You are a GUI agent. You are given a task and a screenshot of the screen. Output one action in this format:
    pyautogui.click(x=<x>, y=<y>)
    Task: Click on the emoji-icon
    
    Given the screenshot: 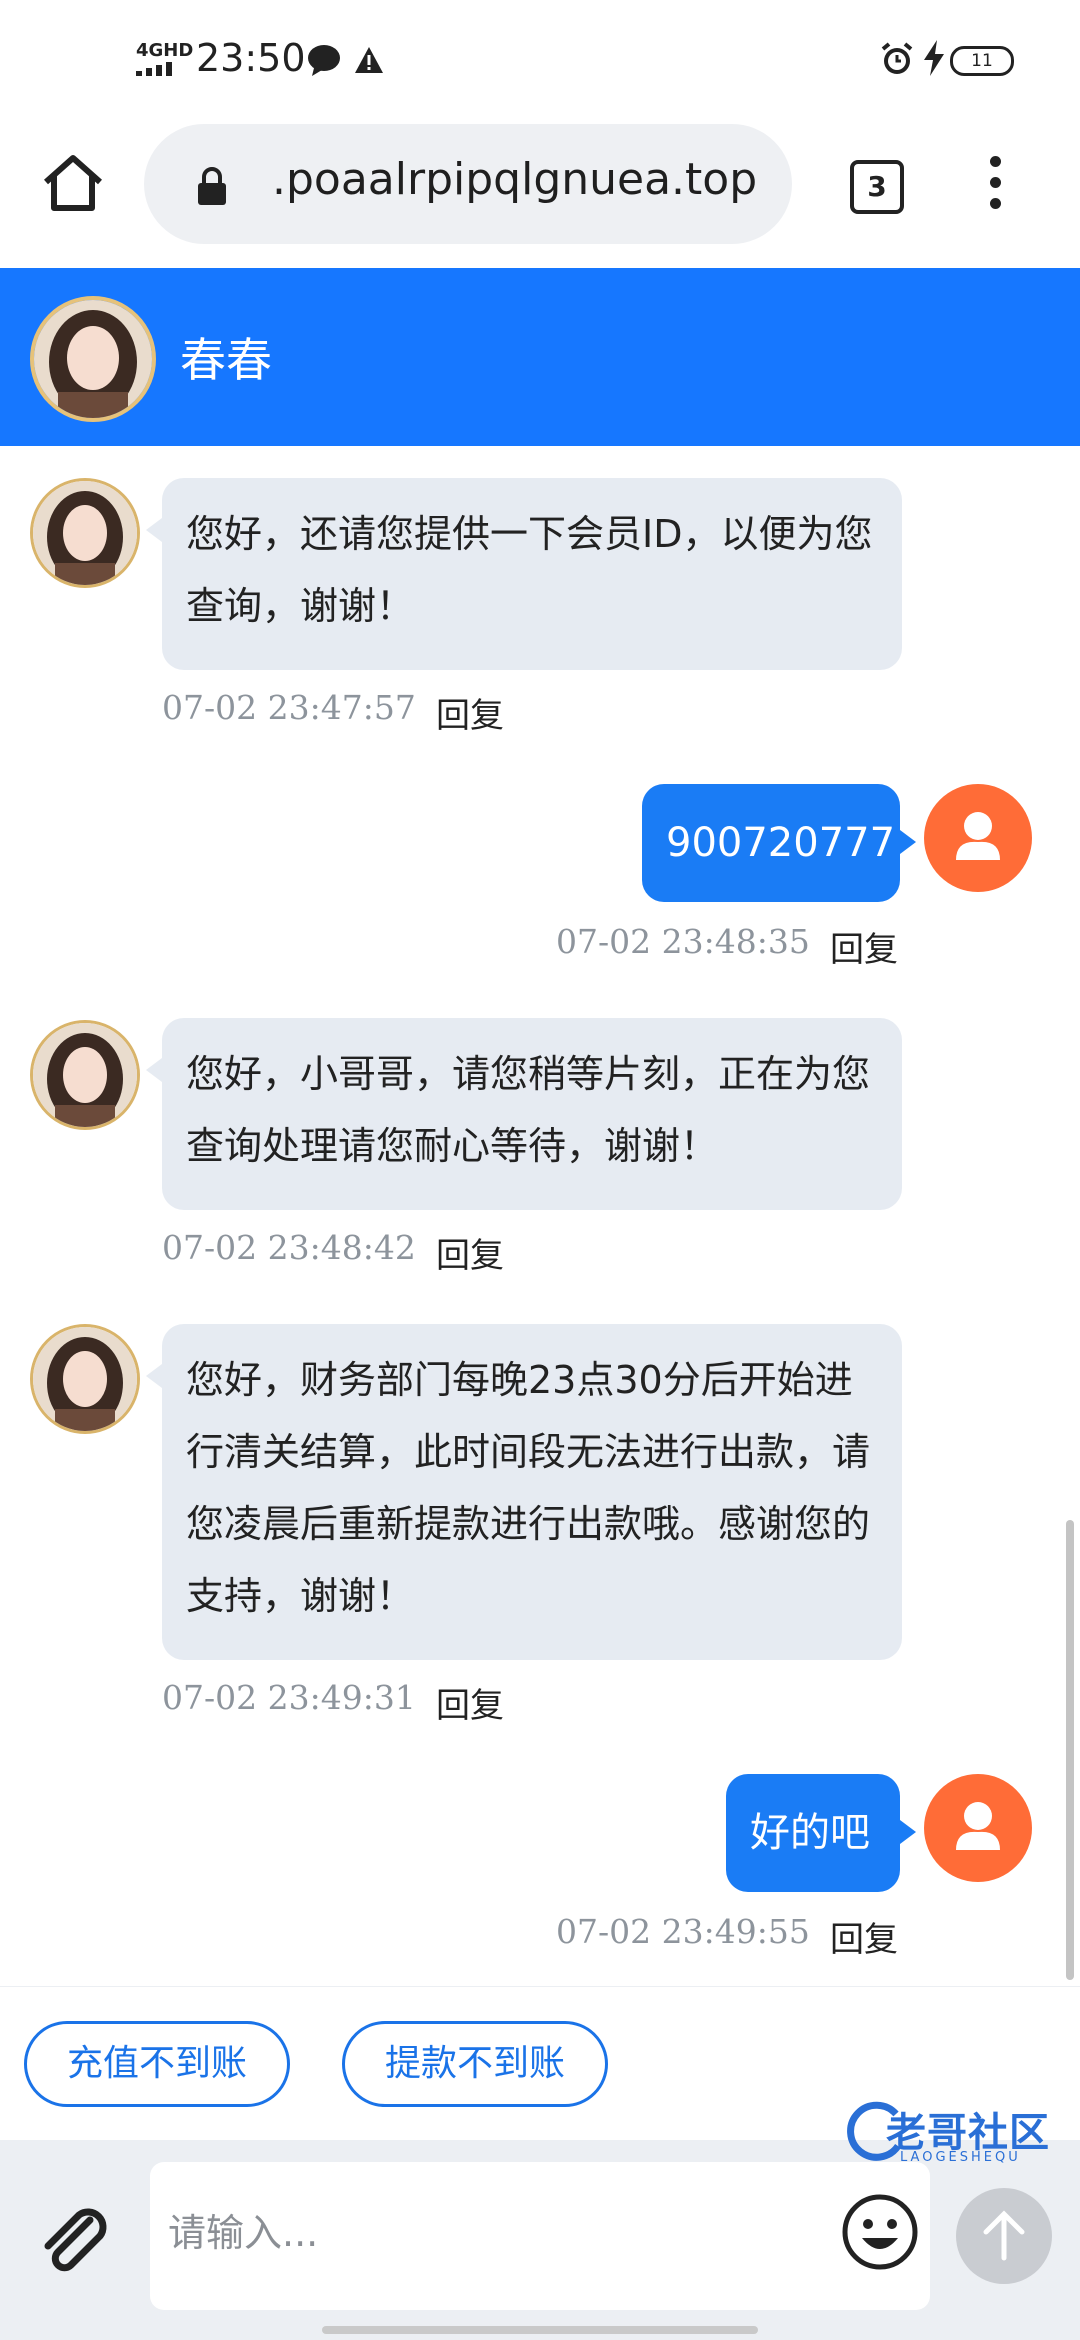 What is the action you would take?
    pyautogui.click(x=880, y=2232)
    